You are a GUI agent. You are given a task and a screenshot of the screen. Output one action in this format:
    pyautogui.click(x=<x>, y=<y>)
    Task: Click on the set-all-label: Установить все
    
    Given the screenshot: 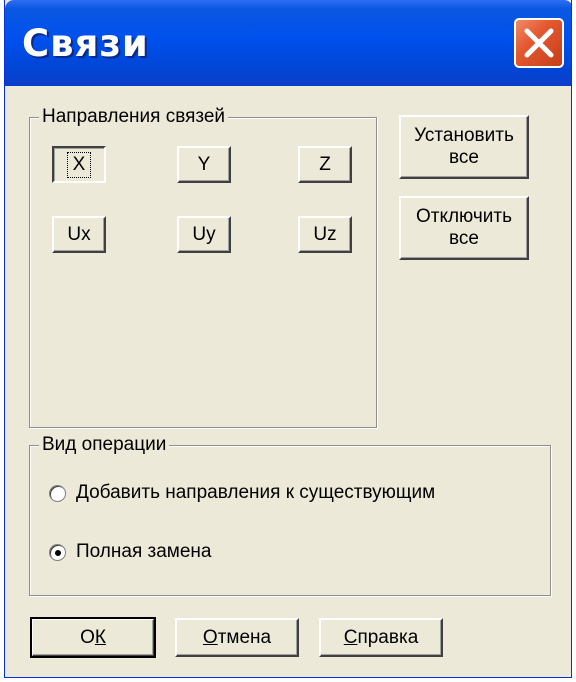 What is the action you would take?
    pyautogui.click(x=464, y=147)
    